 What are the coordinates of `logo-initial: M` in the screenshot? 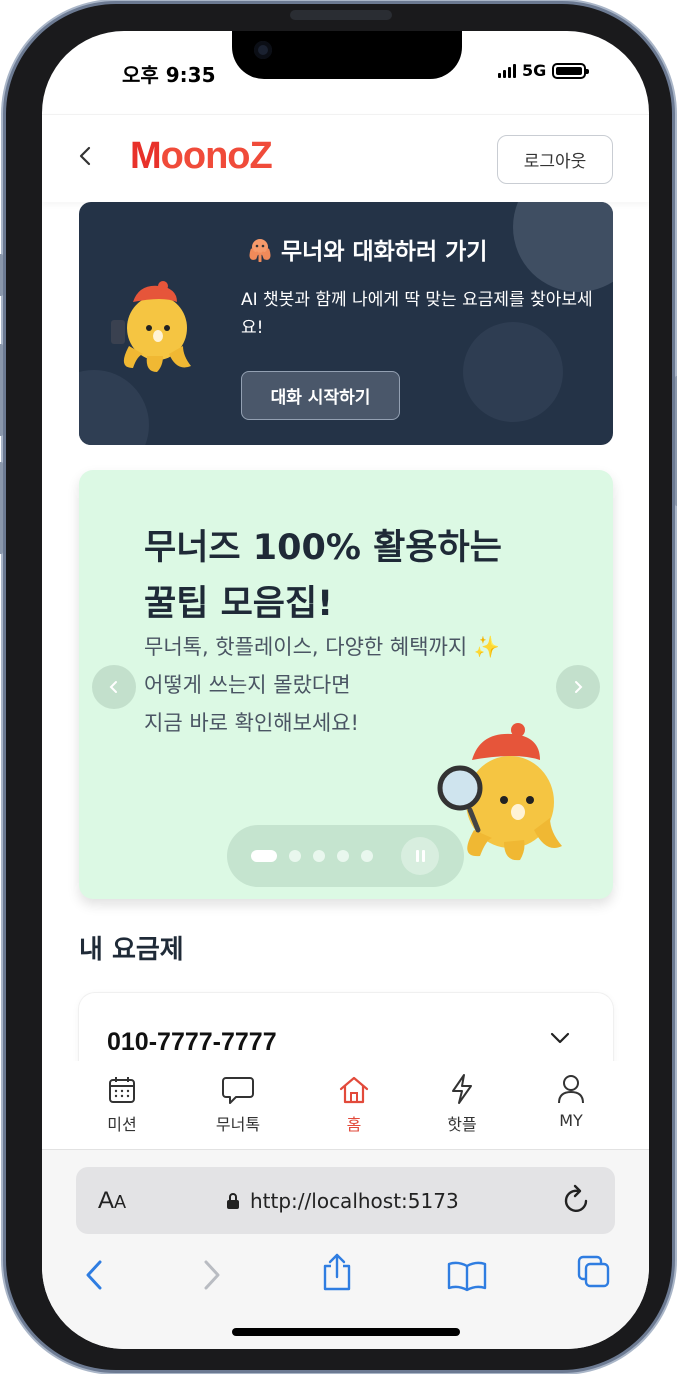 It's located at (146, 156).